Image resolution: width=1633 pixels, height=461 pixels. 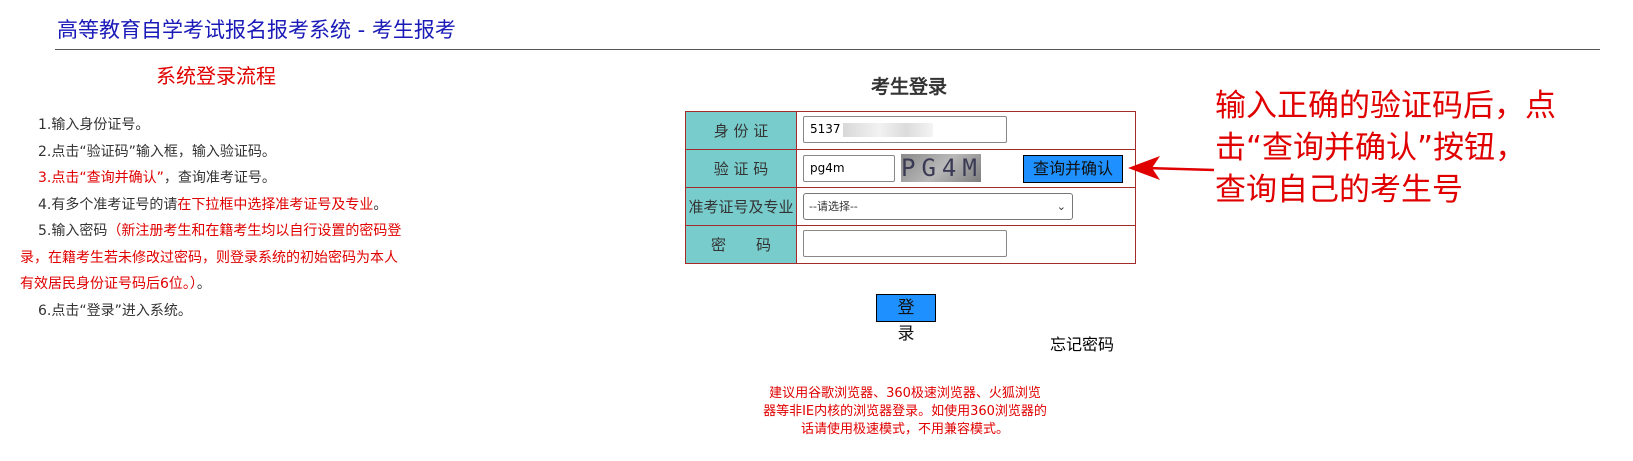 I want to click on captcha-image: PG4M, so click(x=941, y=168).